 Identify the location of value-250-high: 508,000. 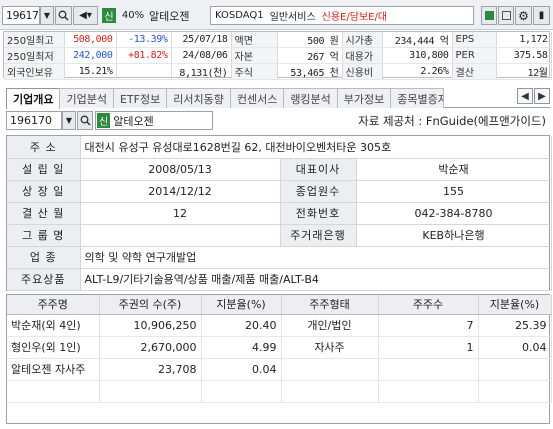
(90, 40).